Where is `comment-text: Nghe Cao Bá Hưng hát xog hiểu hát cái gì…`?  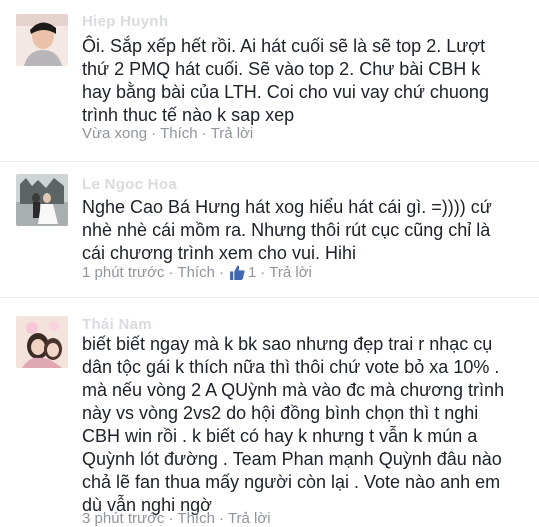
comment-text: Nghe Cao Bá Hưng hát xog hiểu hát cái gì… is located at coordinates (287, 230).